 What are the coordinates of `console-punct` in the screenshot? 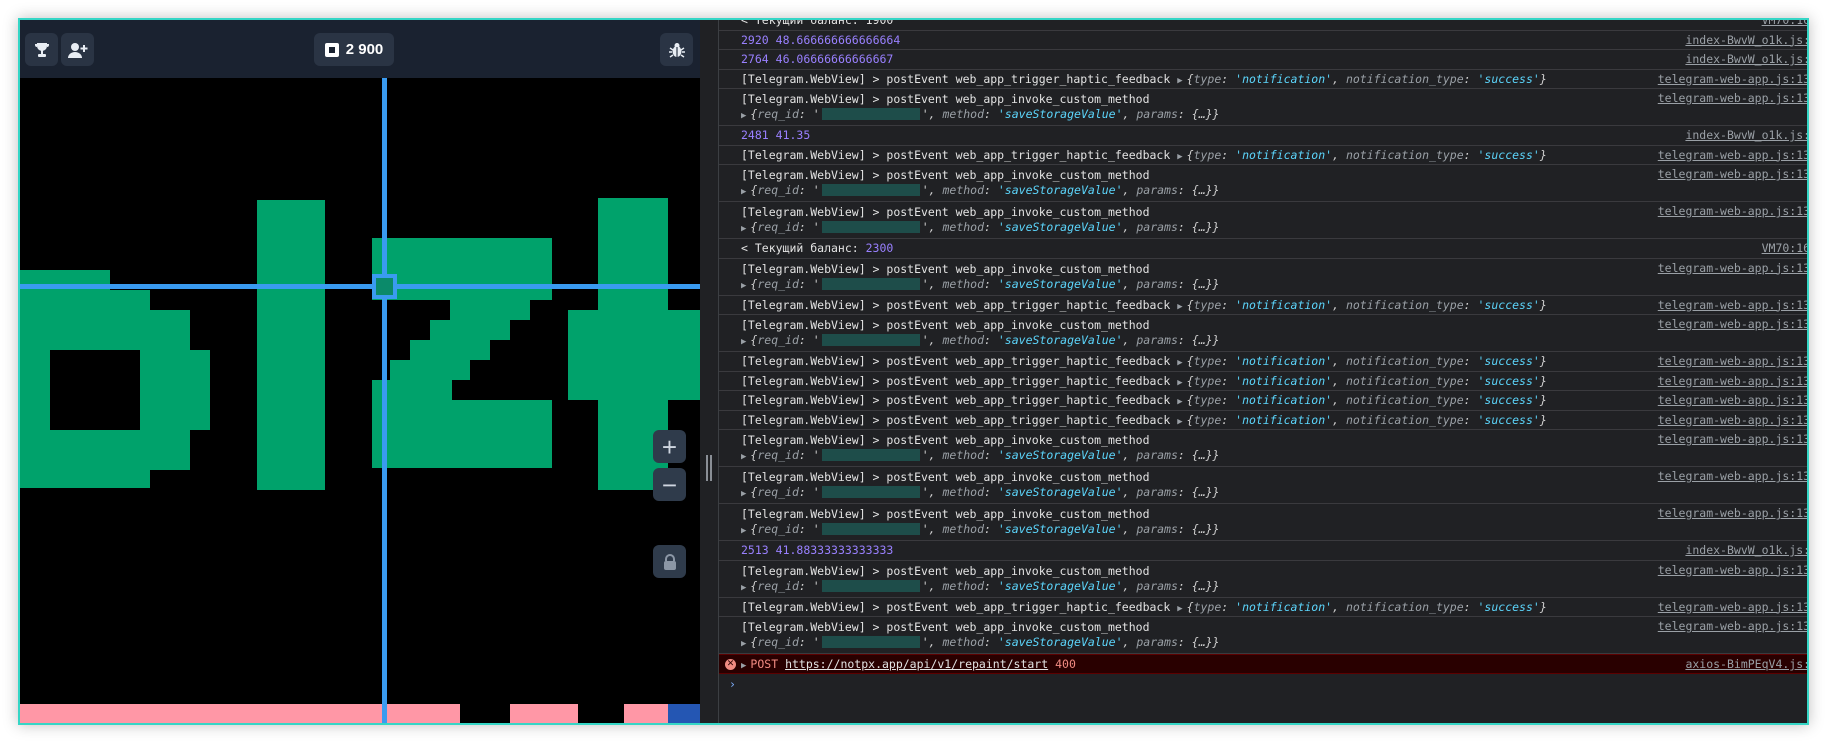 It's located at (772, 40).